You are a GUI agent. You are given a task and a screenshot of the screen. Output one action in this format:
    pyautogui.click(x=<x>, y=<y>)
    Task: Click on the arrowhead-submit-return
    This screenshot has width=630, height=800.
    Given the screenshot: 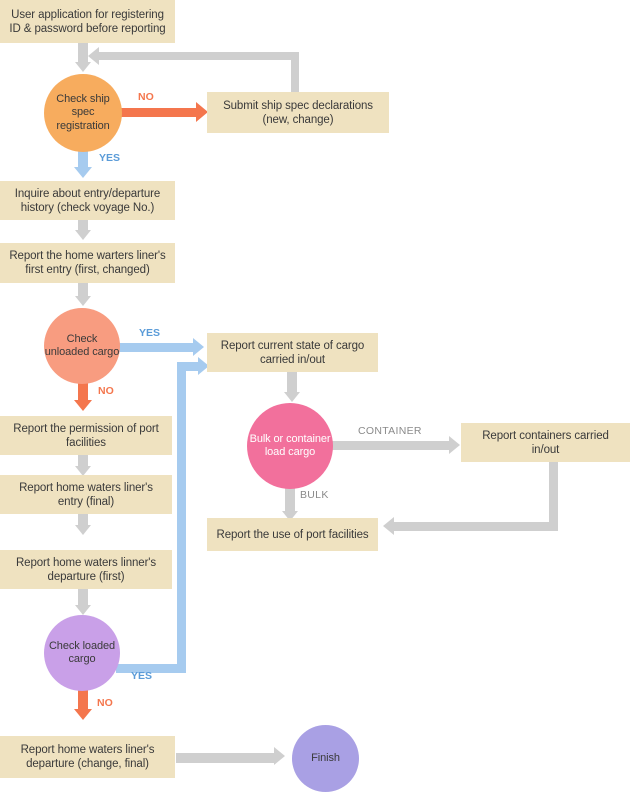 What is the action you would take?
    pyautogui.click(x=93, y=56)
    